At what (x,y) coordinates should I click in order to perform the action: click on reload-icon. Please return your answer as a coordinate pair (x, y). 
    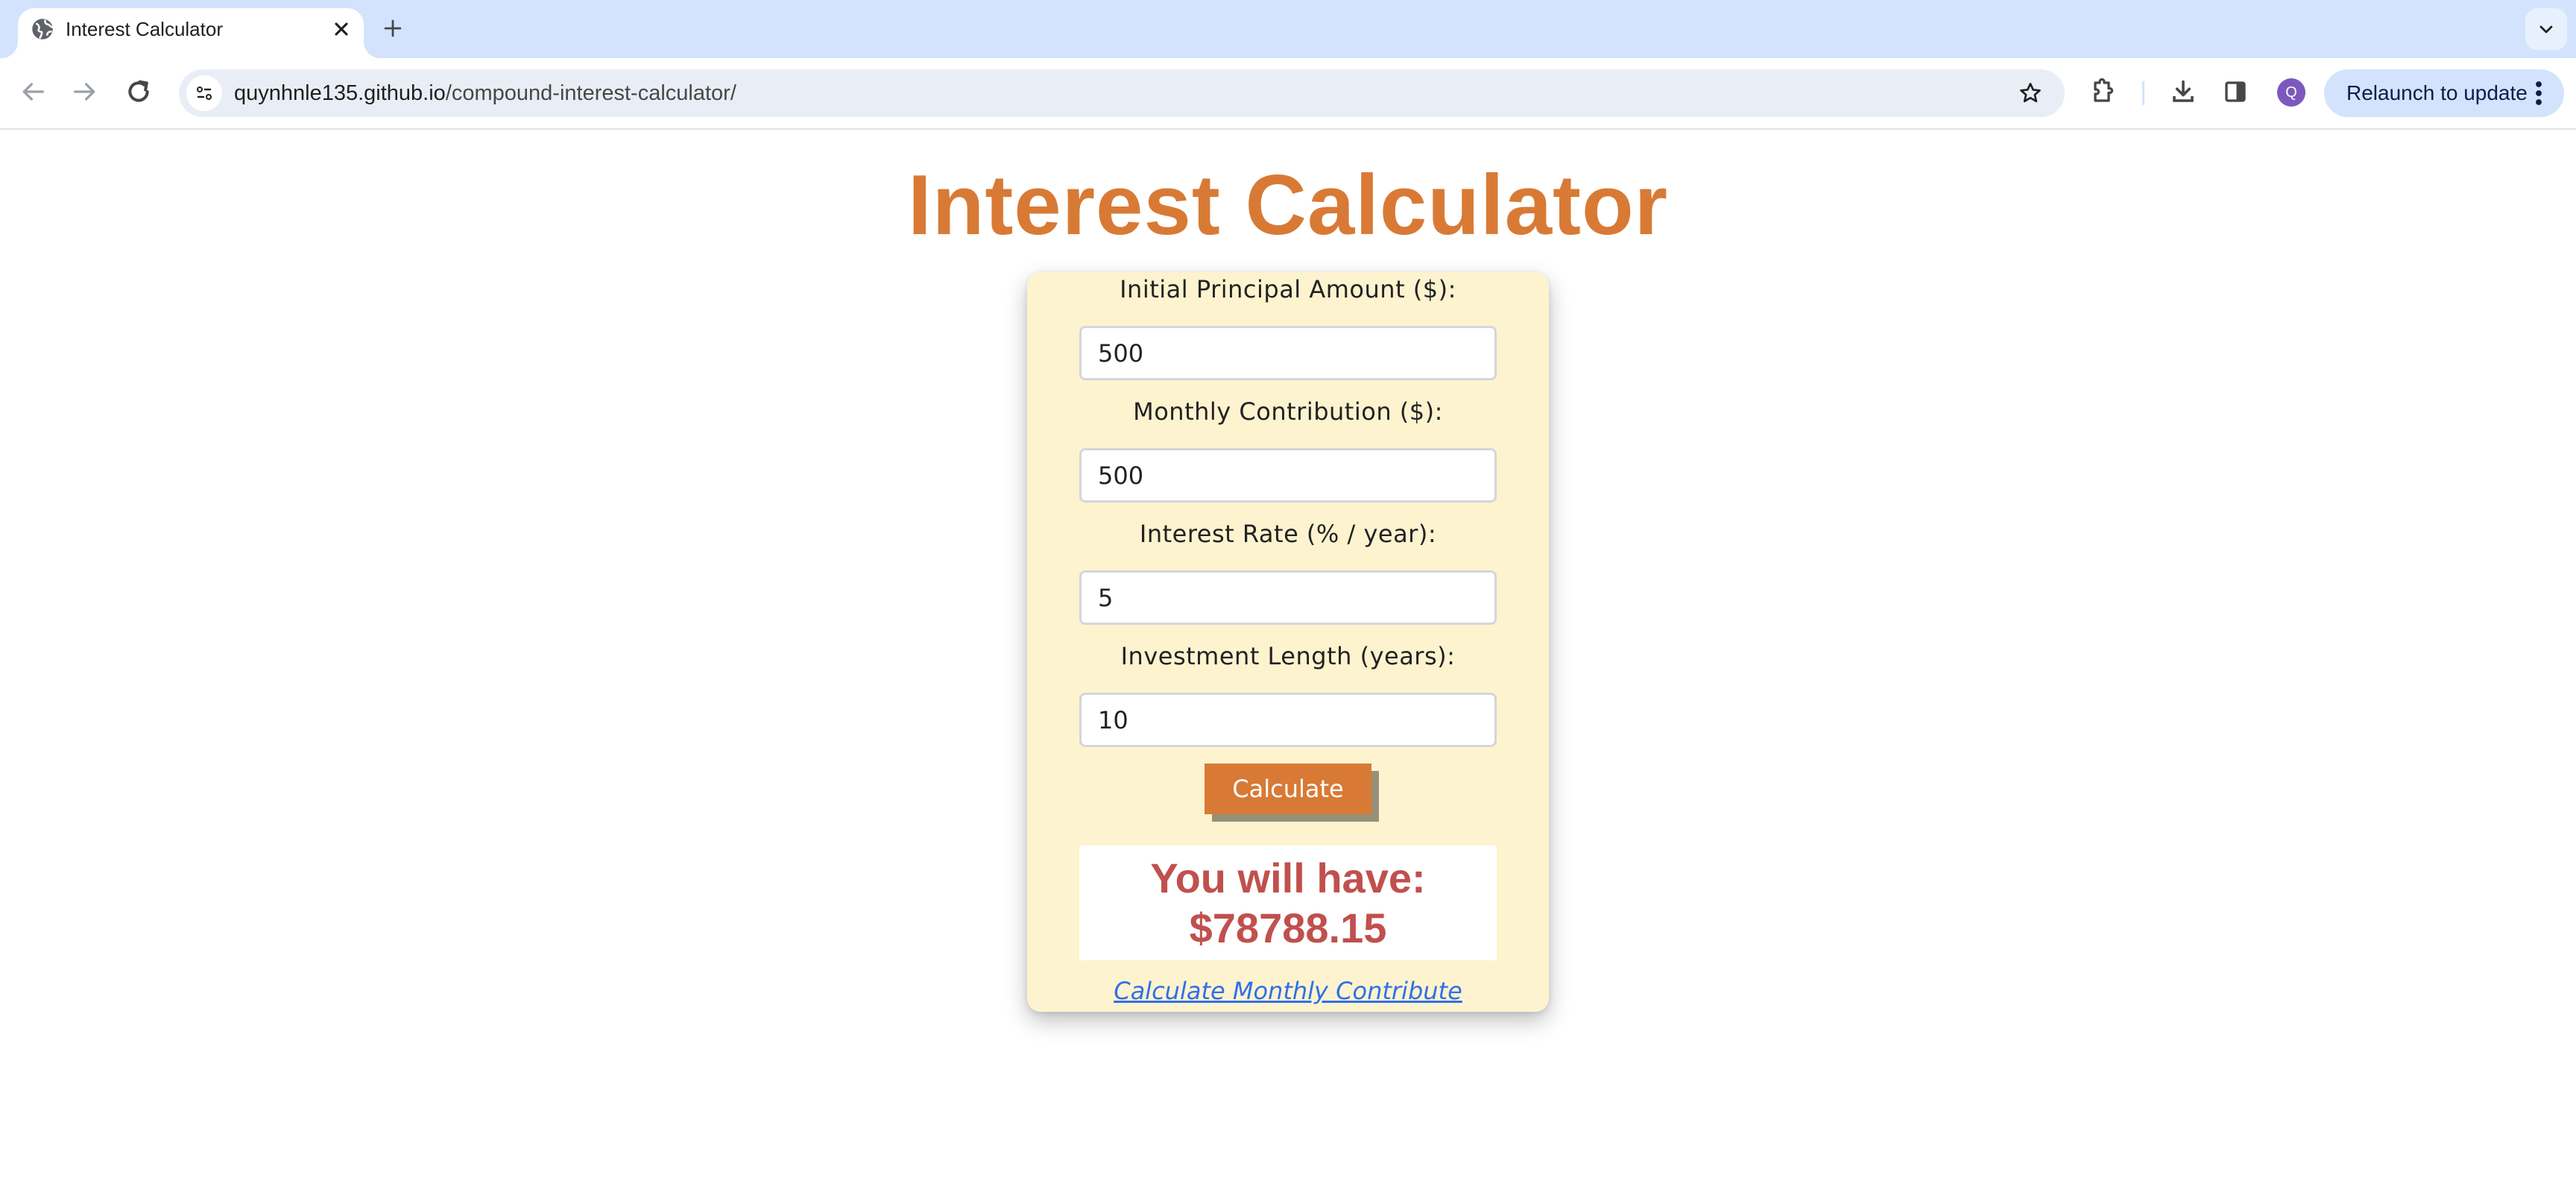
    Looking at the image, I should click on (139, 92).